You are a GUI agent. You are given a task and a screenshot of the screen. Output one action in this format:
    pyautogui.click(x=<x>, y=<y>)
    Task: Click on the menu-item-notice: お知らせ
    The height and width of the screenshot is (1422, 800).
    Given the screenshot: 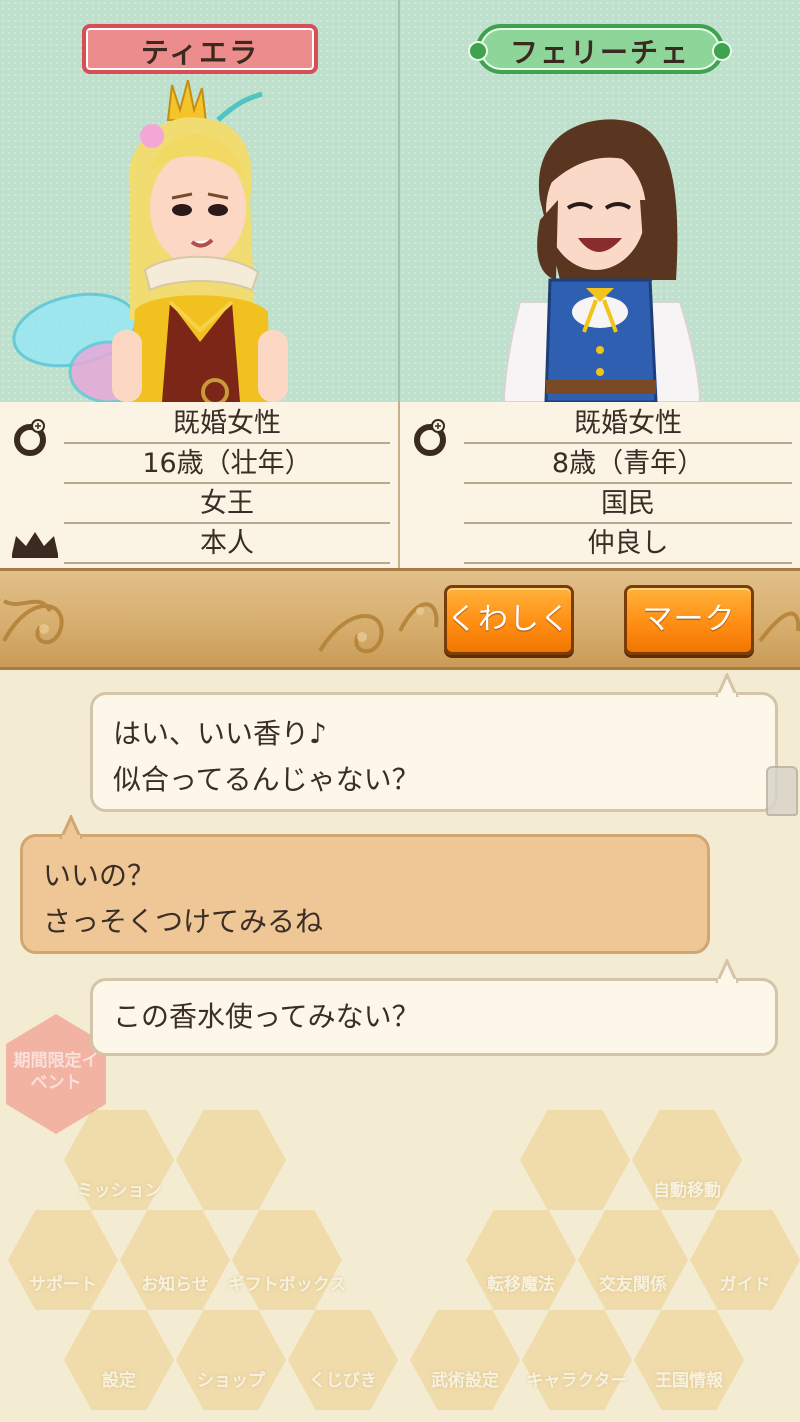 What is the action you would take?
    pyautogui.click(x=175, y=1285)
    